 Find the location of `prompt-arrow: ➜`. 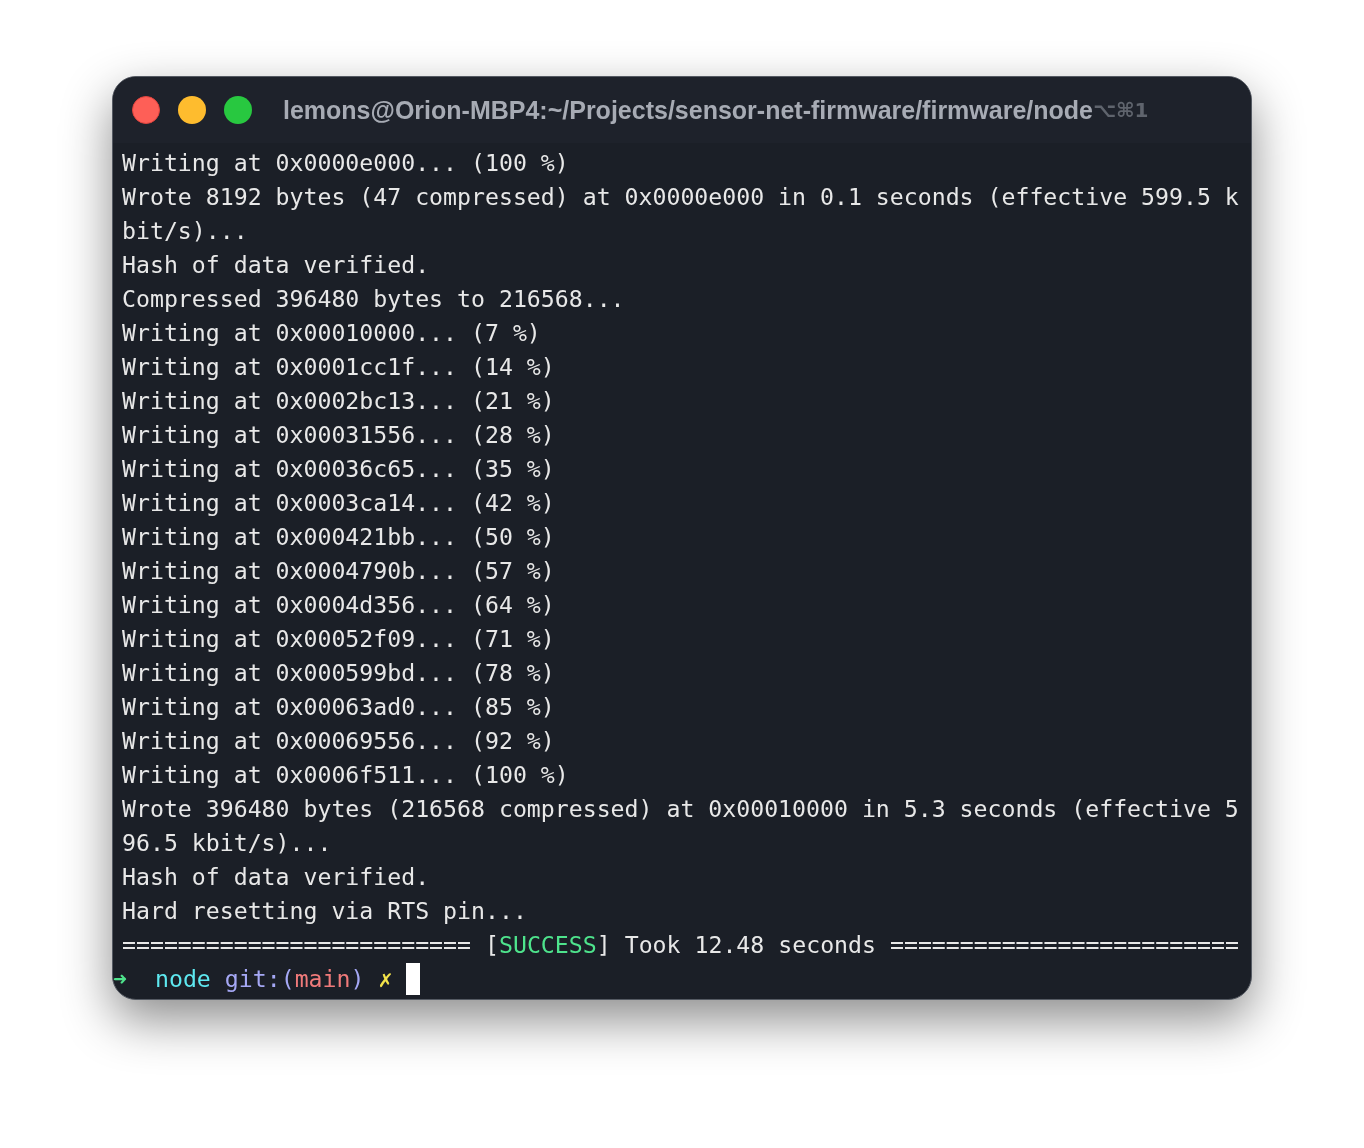

prompt-arrow: ➜ is located at coordinates (120, 979).